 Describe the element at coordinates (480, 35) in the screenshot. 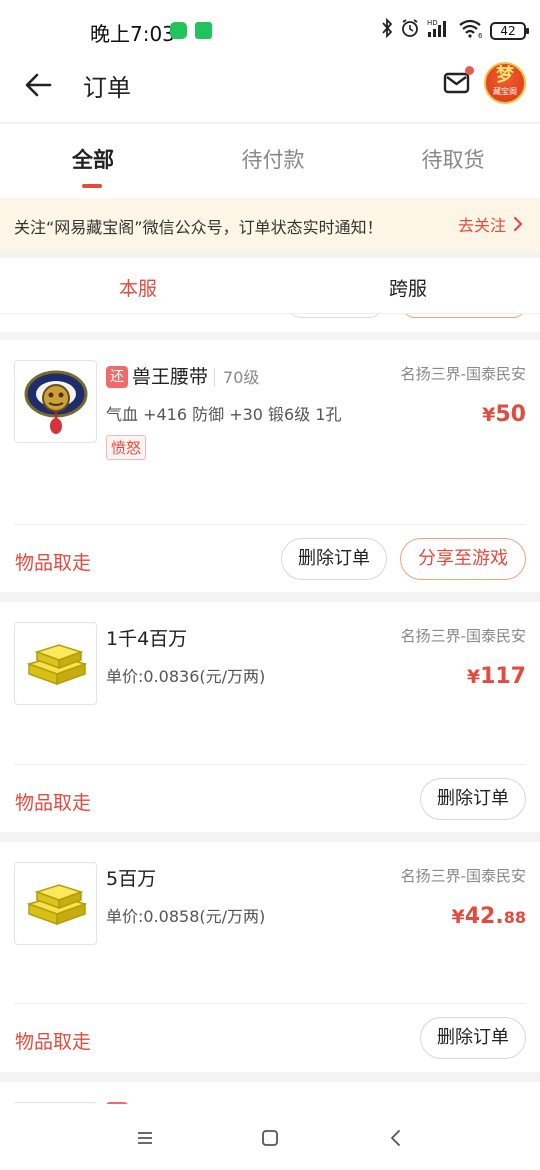

I see `svg-text: 6` at that location.